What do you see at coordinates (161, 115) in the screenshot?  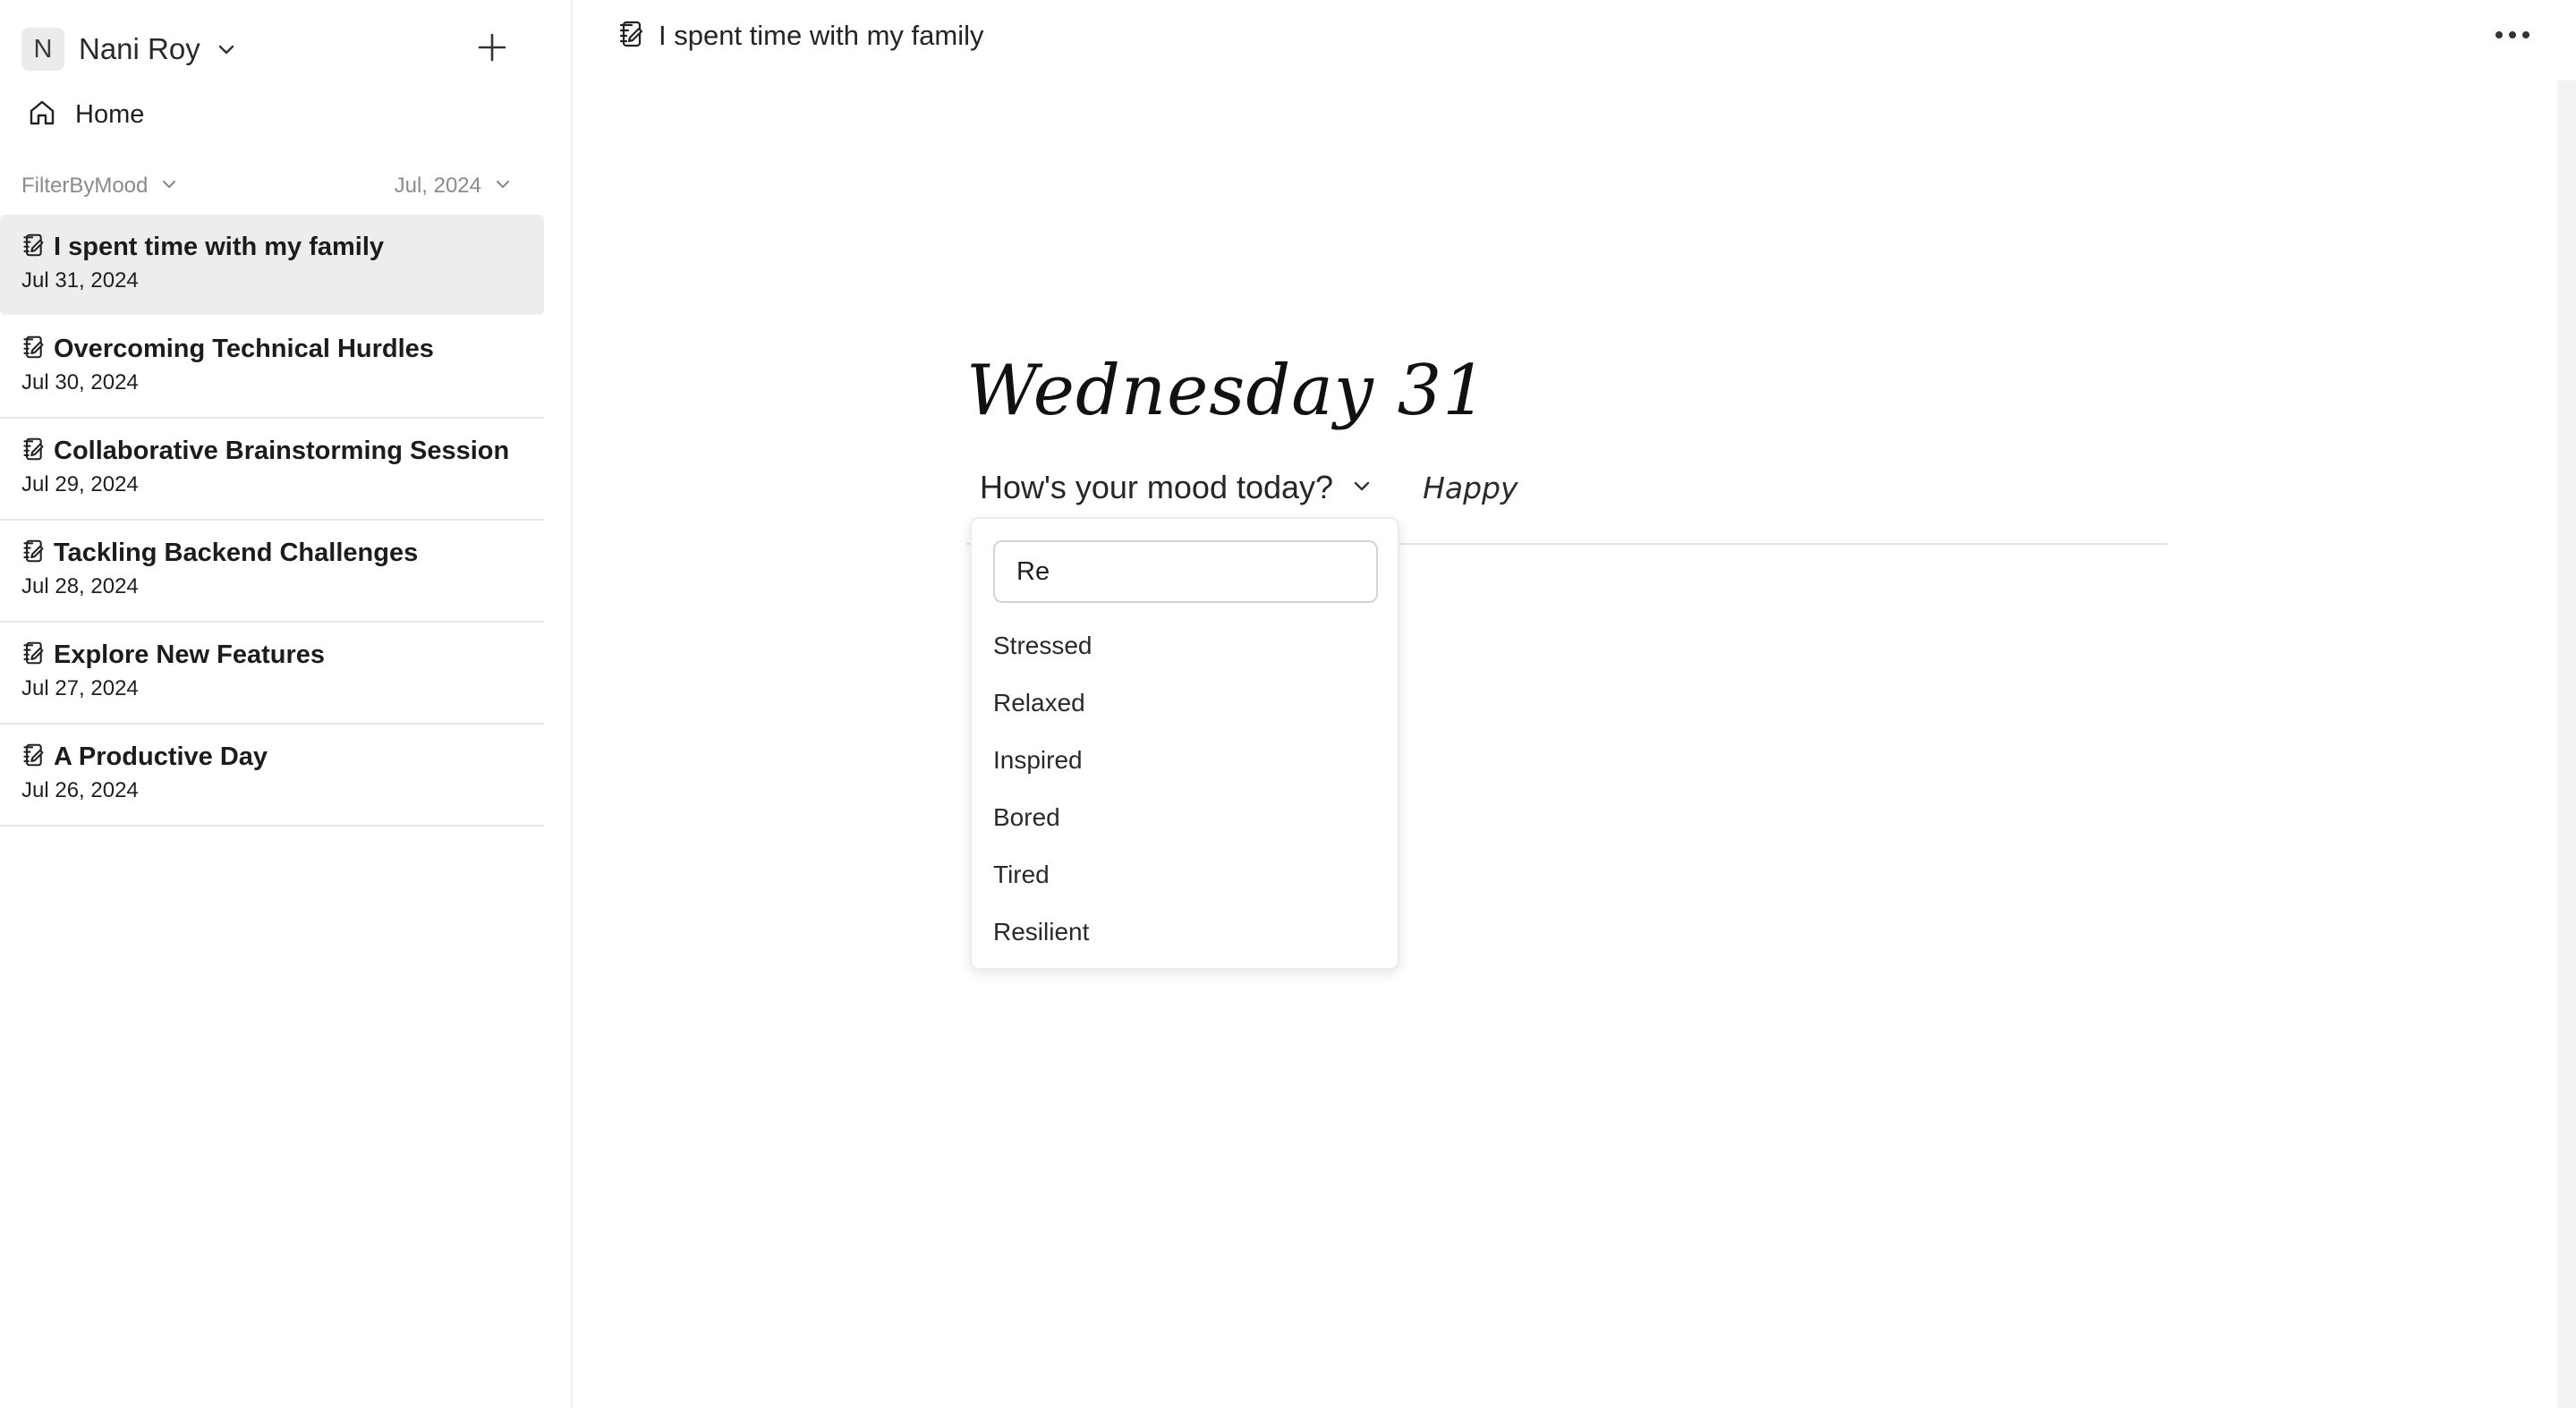 I see `sidebar-item-home: Home` at bounding box center [161, 115].